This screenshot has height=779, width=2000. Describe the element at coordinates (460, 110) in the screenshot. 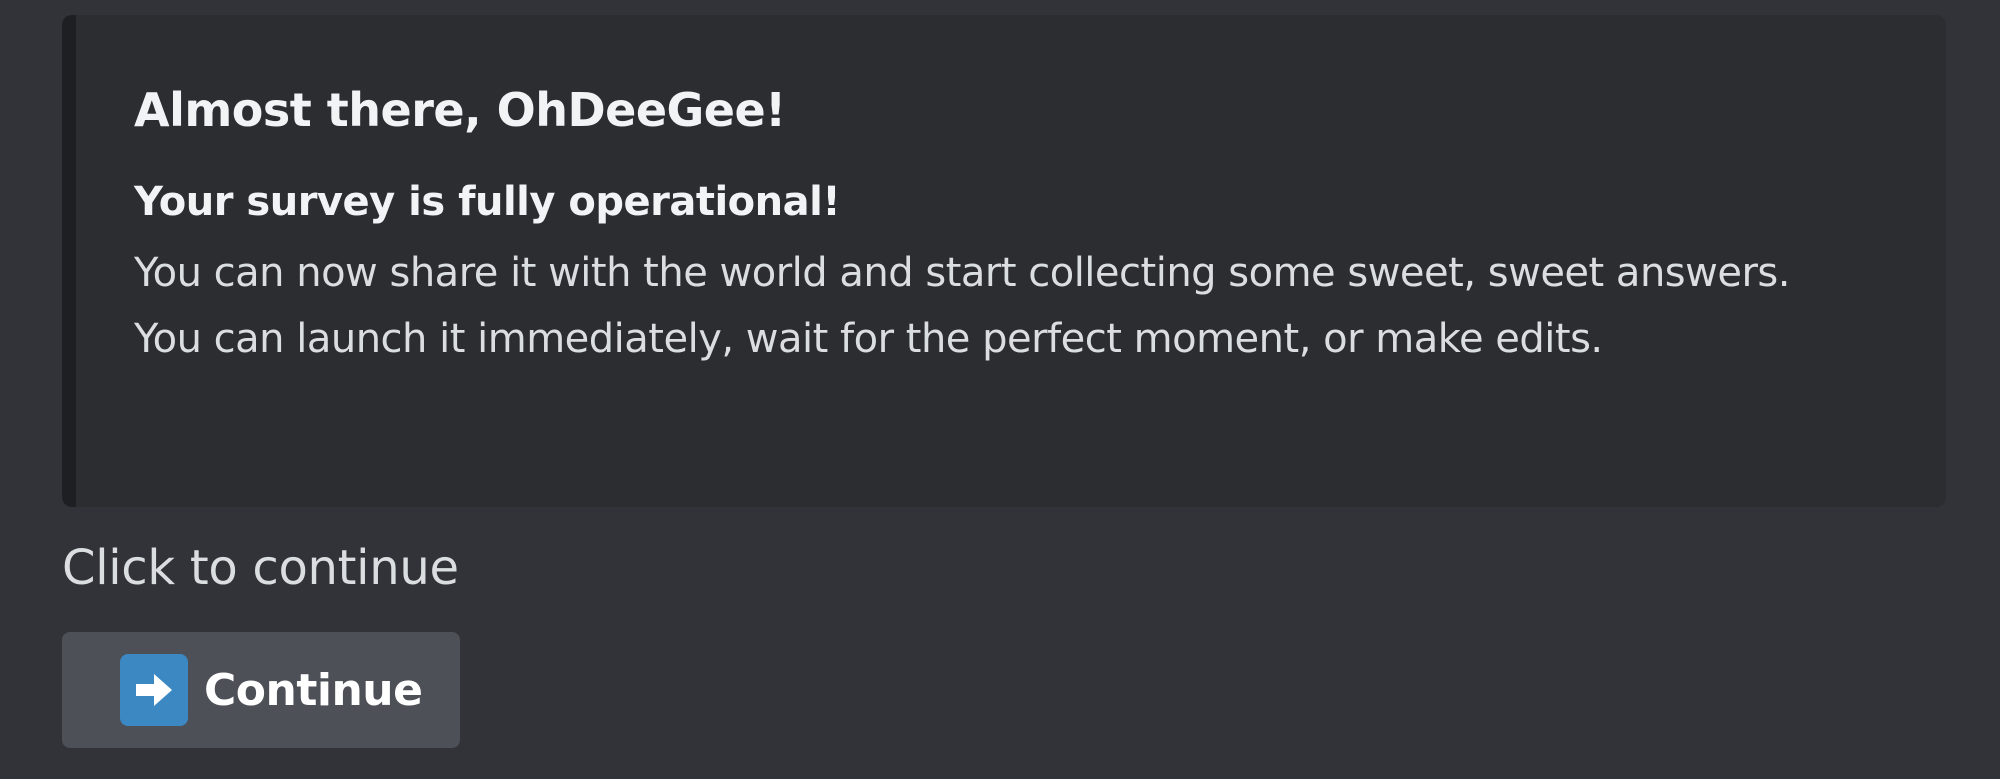

I see `embed-title: Almost there, OhDeeGee!` at that location.